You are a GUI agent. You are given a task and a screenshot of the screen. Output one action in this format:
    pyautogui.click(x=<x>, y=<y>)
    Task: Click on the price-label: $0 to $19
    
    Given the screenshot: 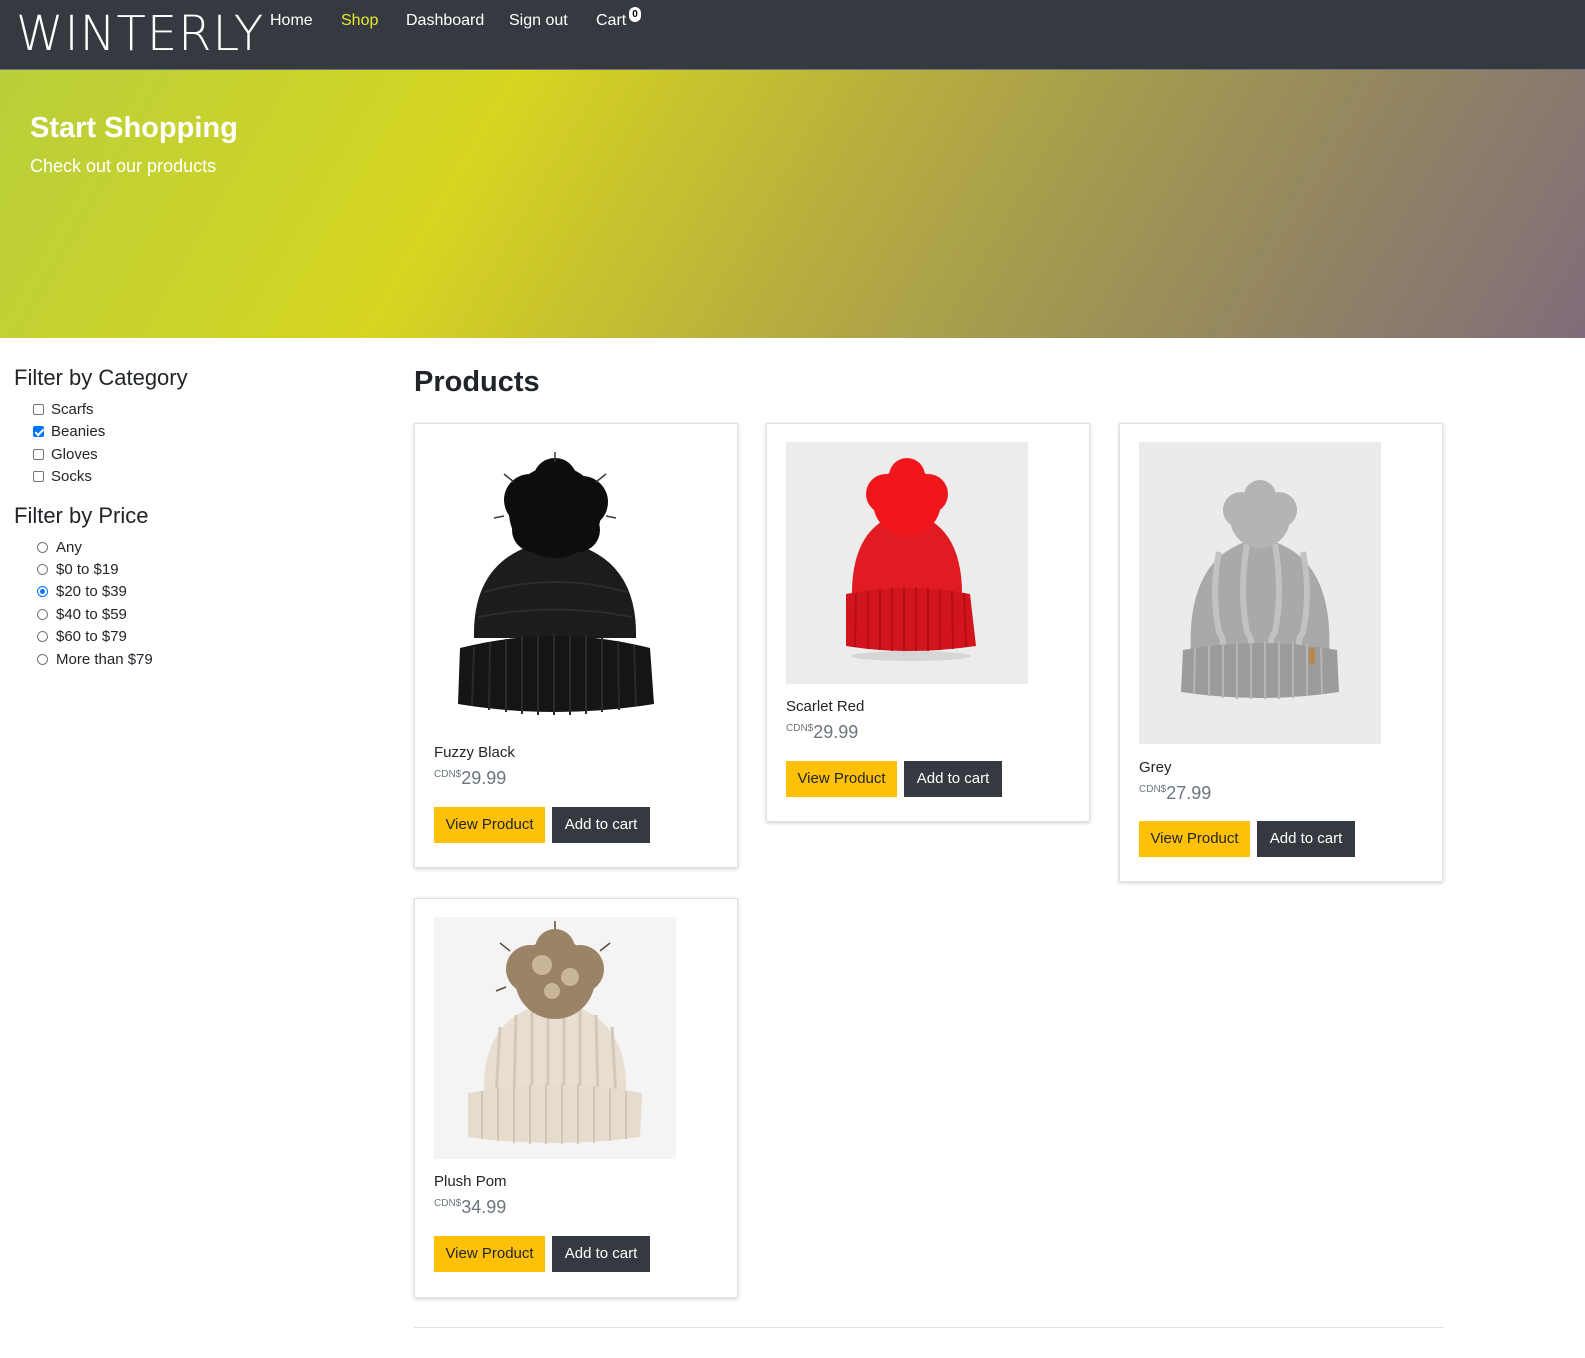 What is the action you would take?
    pyautogui.click(x=87, y=569)
    